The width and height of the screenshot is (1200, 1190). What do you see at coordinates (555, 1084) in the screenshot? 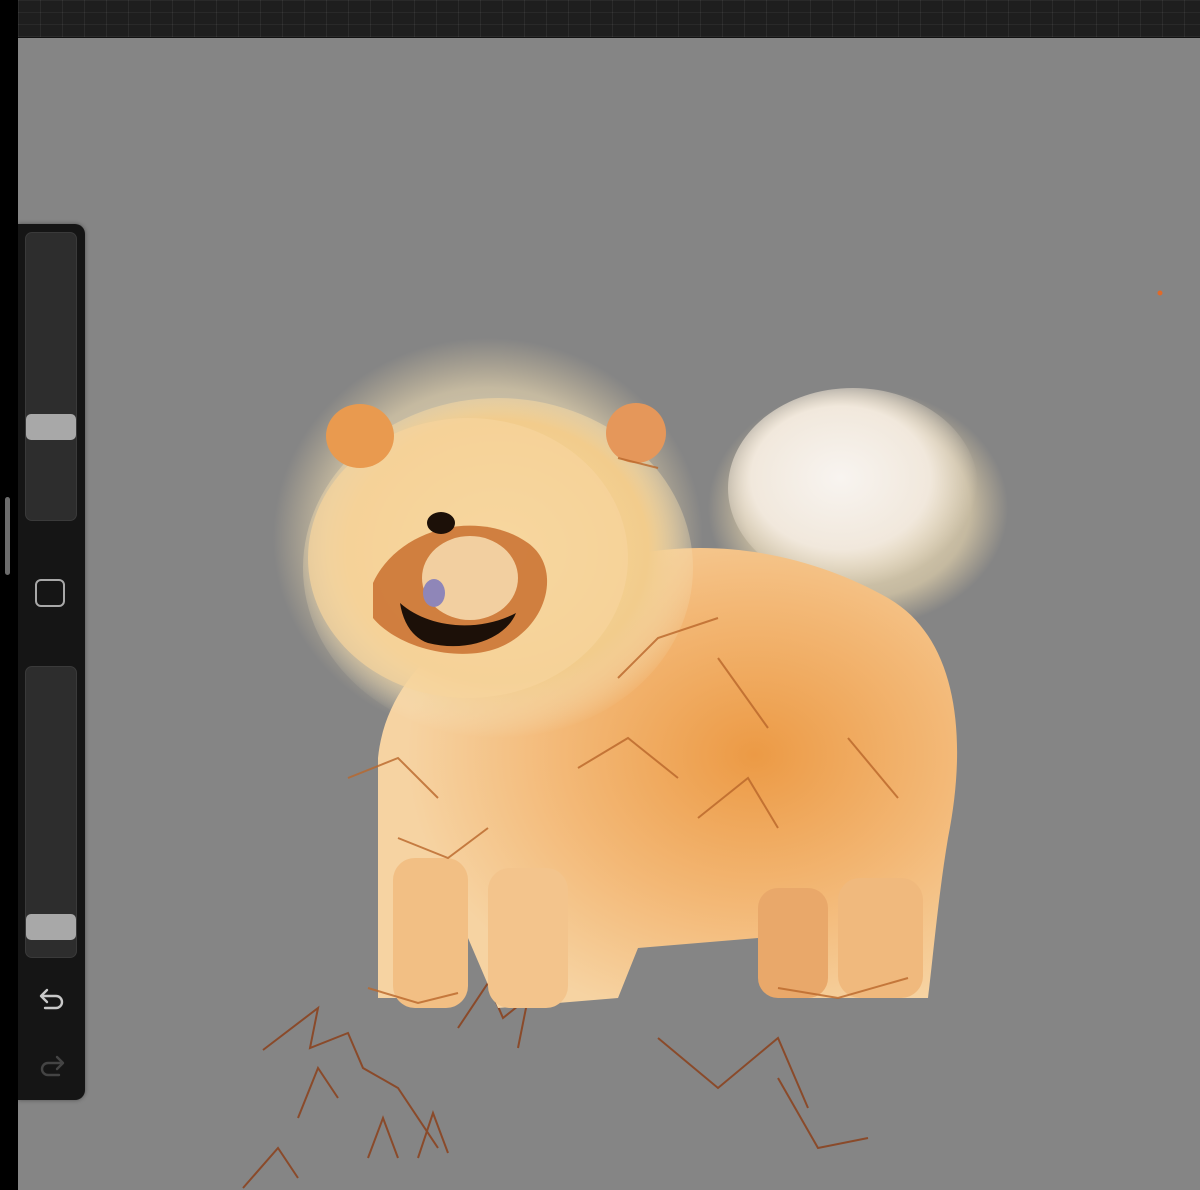
I see `sketch-layer` at bounding box center [555, 1084].